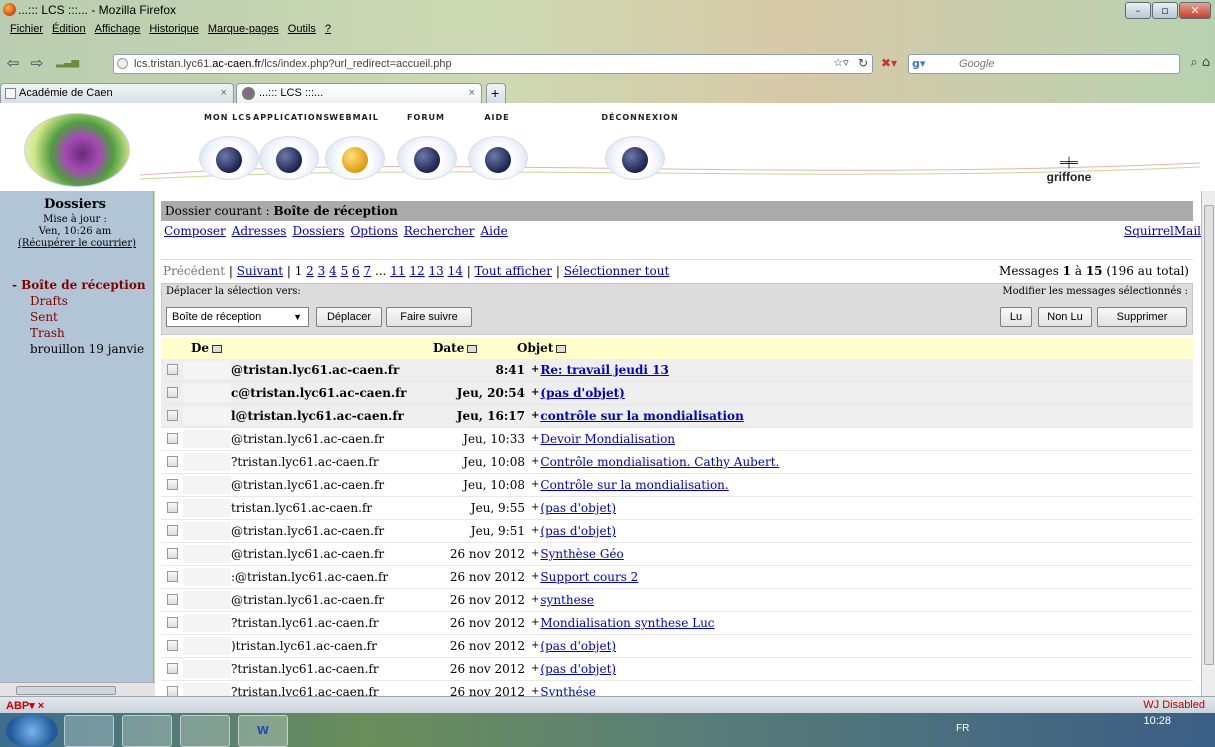  Describe the element at coordinates (229, 158) in the screenshot. I see `app-mon-lcs` at that location.